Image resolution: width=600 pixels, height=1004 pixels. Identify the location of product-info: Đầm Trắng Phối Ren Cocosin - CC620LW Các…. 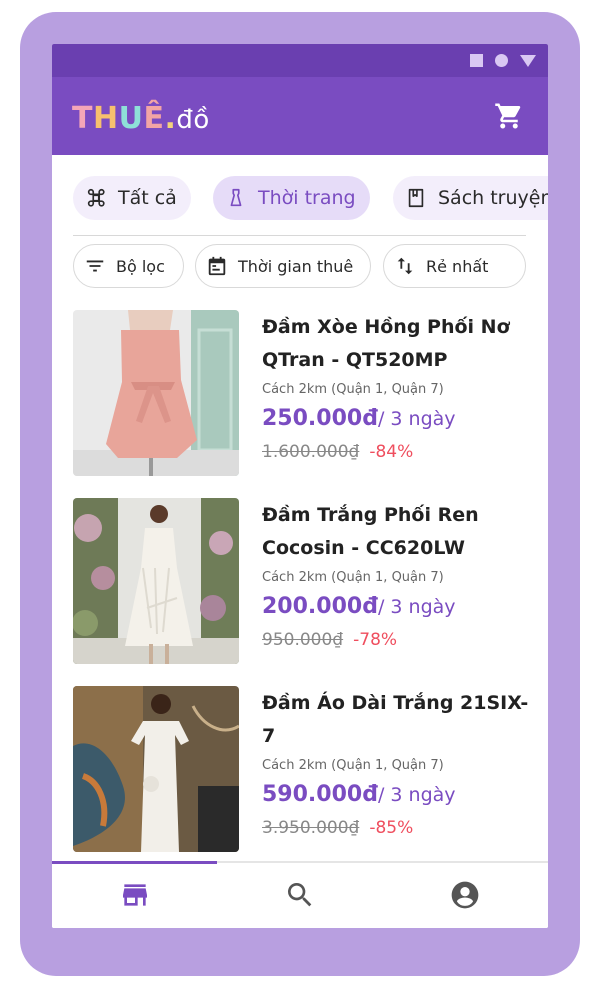
(397, 574).